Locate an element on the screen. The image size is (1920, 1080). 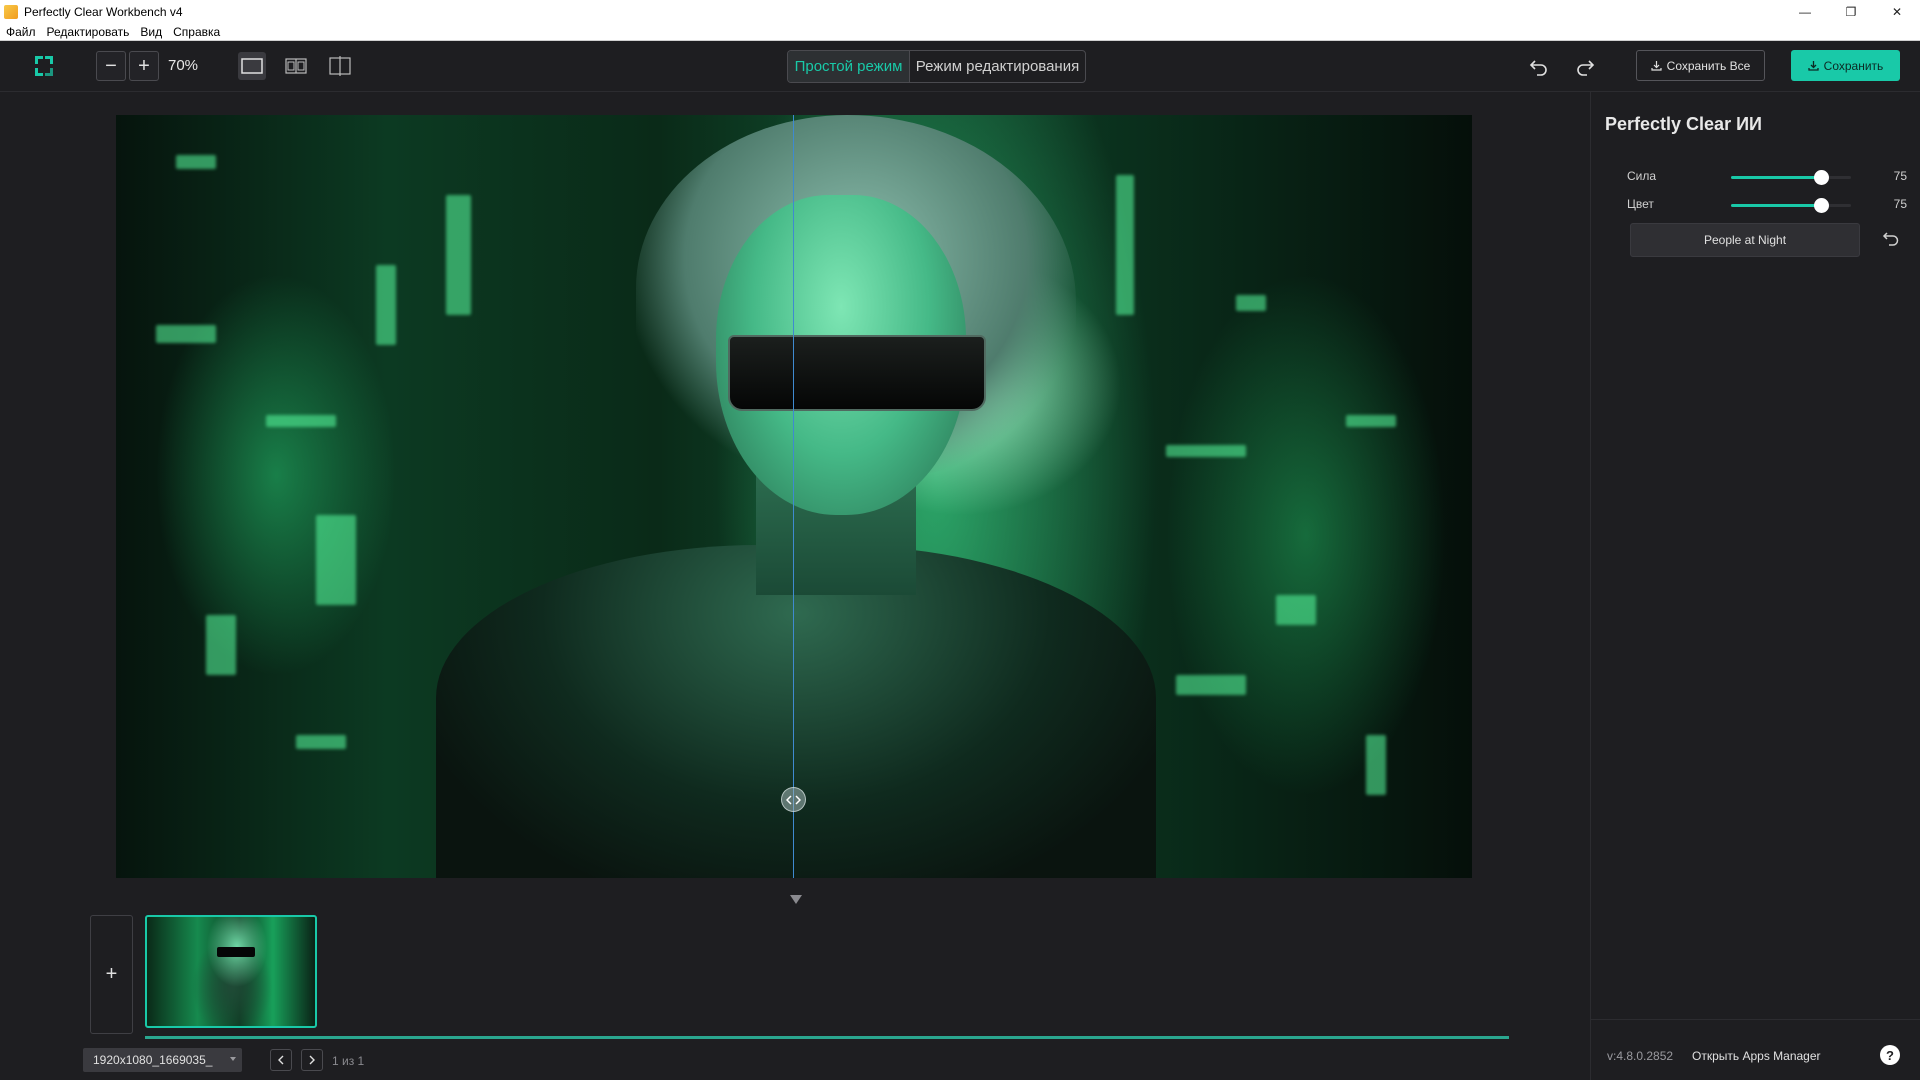
panel-title: Perfectly Clear ИИ is located at coordinates (1683, 124).